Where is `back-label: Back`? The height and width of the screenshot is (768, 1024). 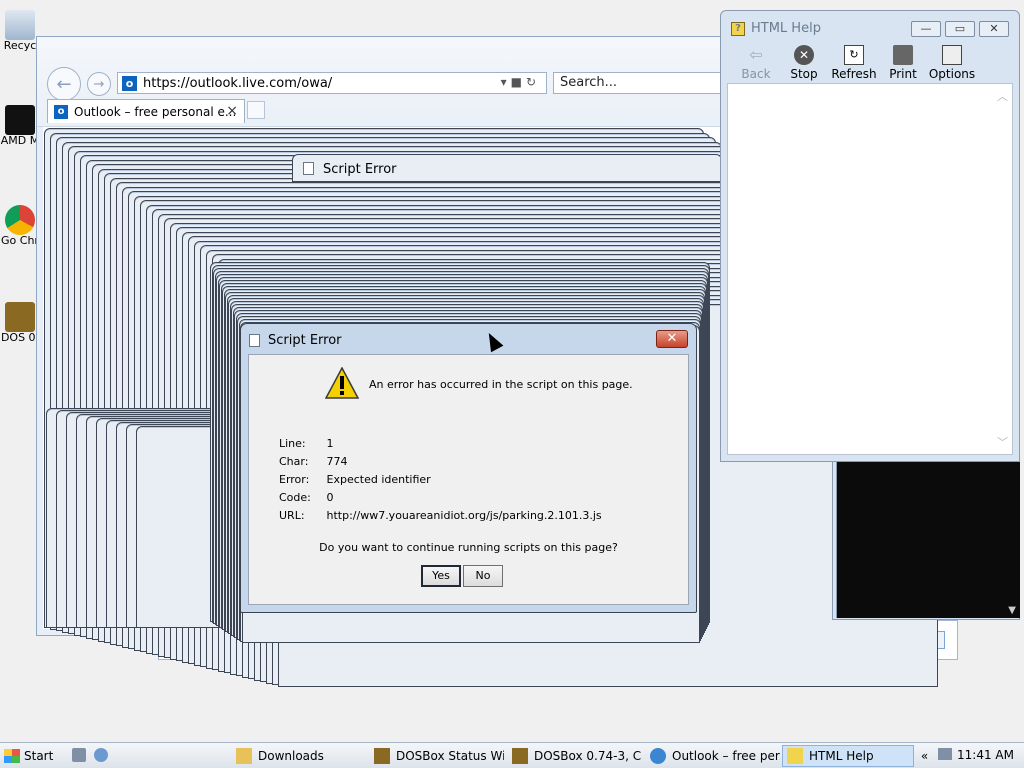
back-label: Back is located at coordinates (756, 74).